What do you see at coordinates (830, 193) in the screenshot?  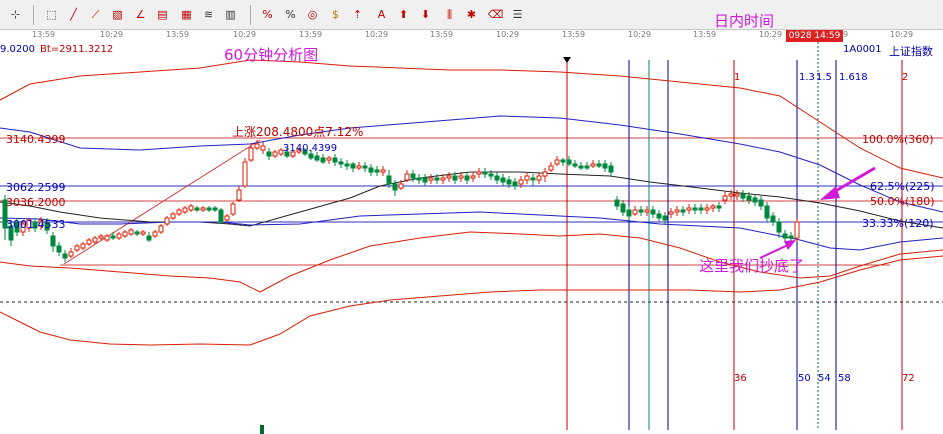 I see `annotation-arrowhead` at bounding box center [830, 193].